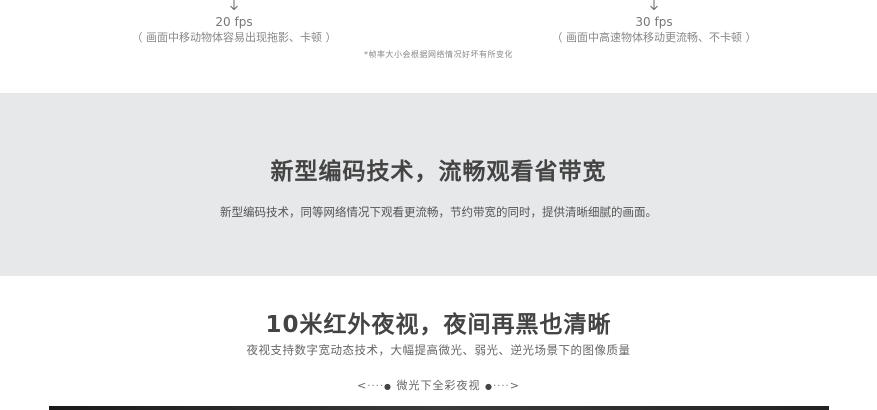 The image size is (877, 410). I want to click on fps-20-description: （ 画面中移动物体容易出现拖影、卡顿 ）, so click(234, 37).